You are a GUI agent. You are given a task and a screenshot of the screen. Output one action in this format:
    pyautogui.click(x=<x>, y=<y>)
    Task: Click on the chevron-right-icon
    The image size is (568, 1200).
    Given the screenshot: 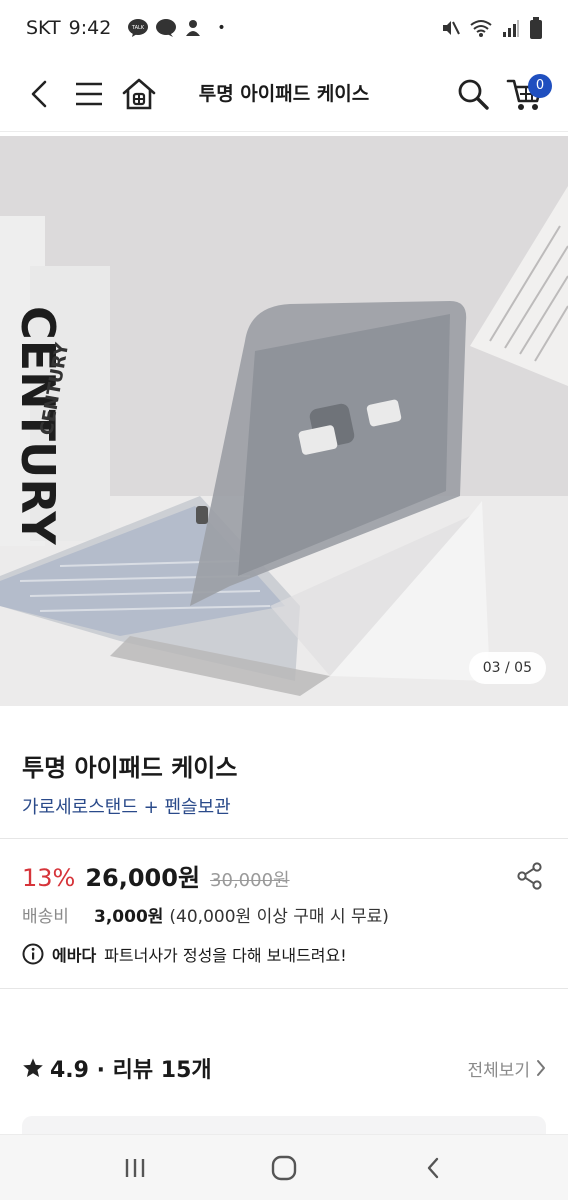 What is the action you would take?
    pyautogui.click(x=541, y=1068)
    